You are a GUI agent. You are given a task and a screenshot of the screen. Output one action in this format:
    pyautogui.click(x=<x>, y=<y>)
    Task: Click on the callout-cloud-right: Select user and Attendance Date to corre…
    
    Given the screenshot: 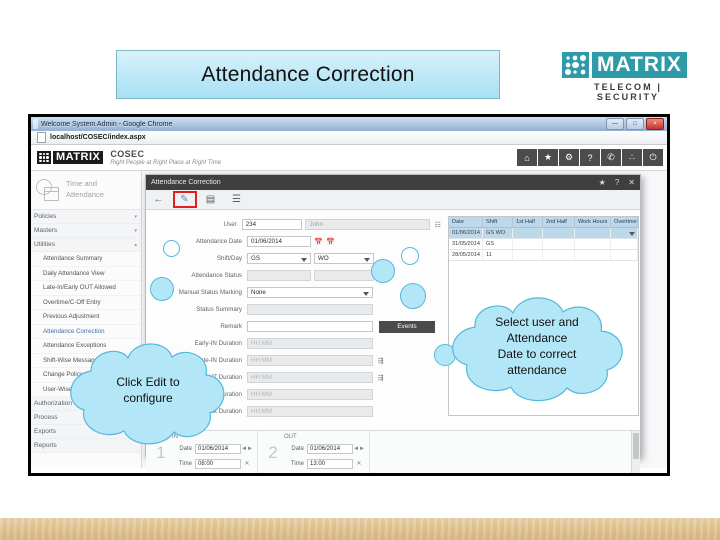 What is the action you would take?
    pyautogui.click(x=537, y=346)
    